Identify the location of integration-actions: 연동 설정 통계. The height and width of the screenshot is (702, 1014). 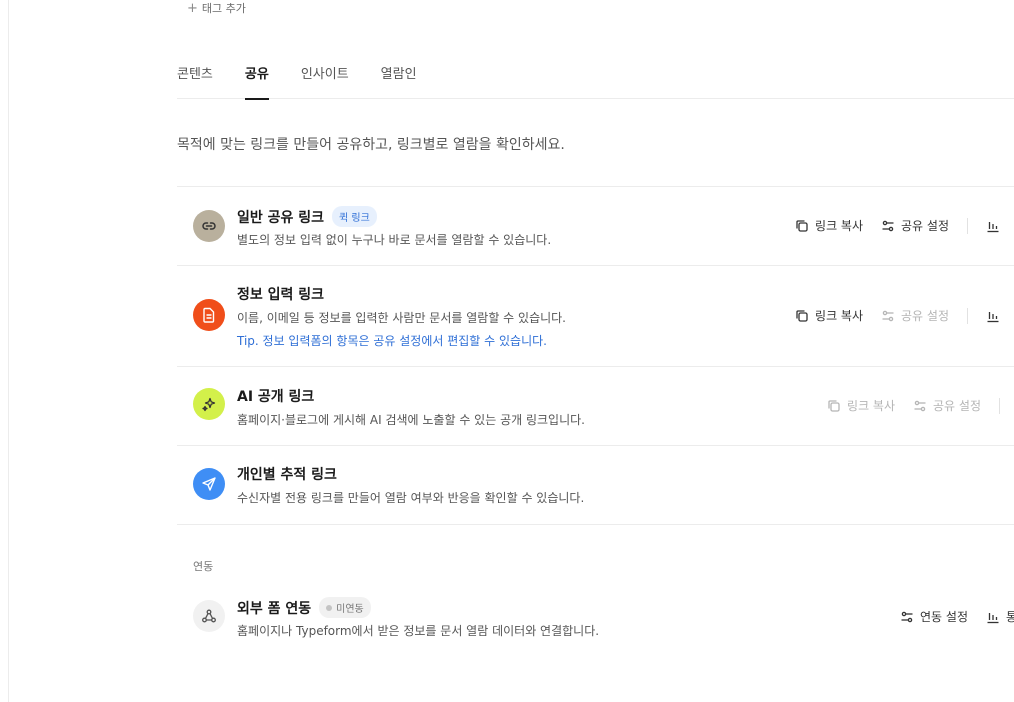
(957, 616).